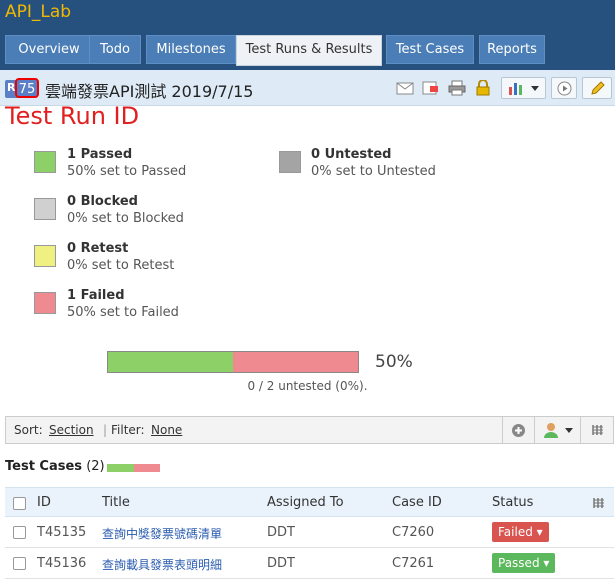 This screenshot has height=584, width=615. Describe the element at coordinates (518, 430) in the screenshot. I see `add-circle-icon` at that location.